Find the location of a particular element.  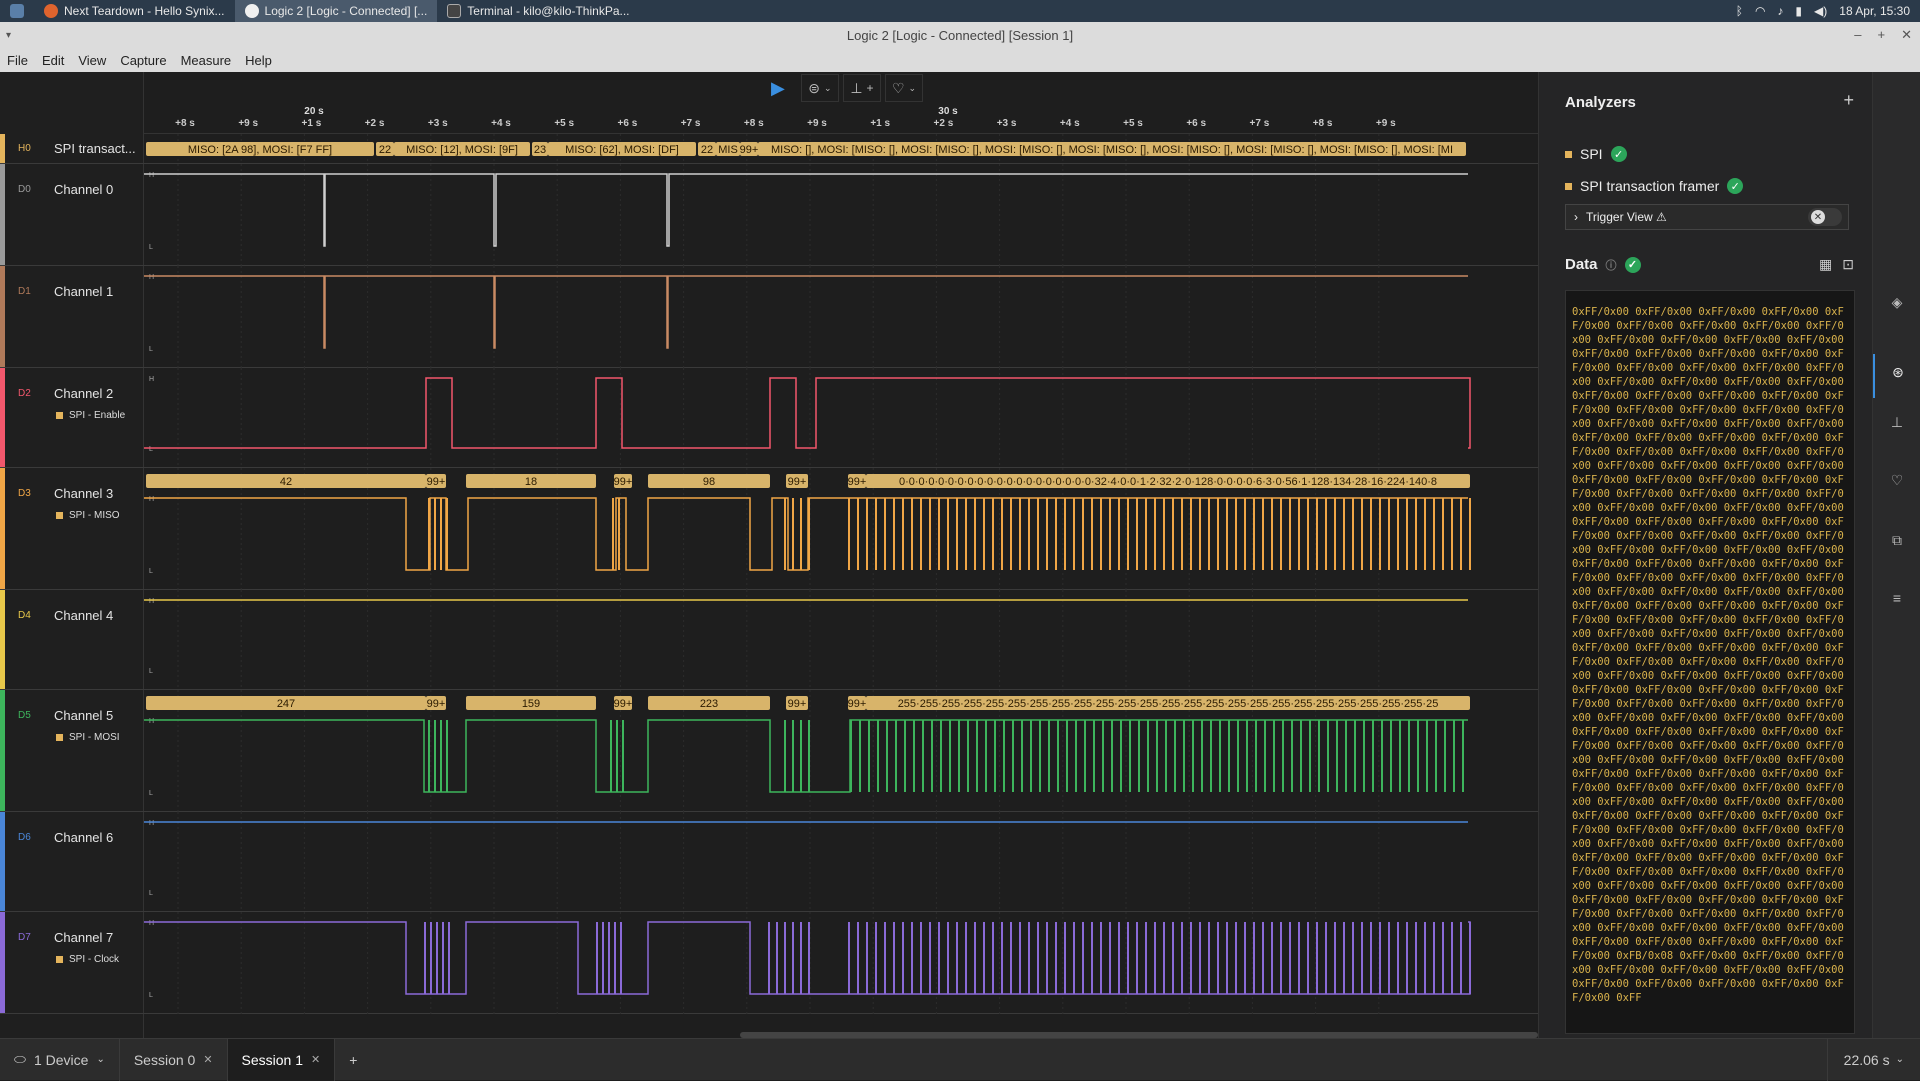

add-analyzer-button: + is located at coordinates (1848, 100).